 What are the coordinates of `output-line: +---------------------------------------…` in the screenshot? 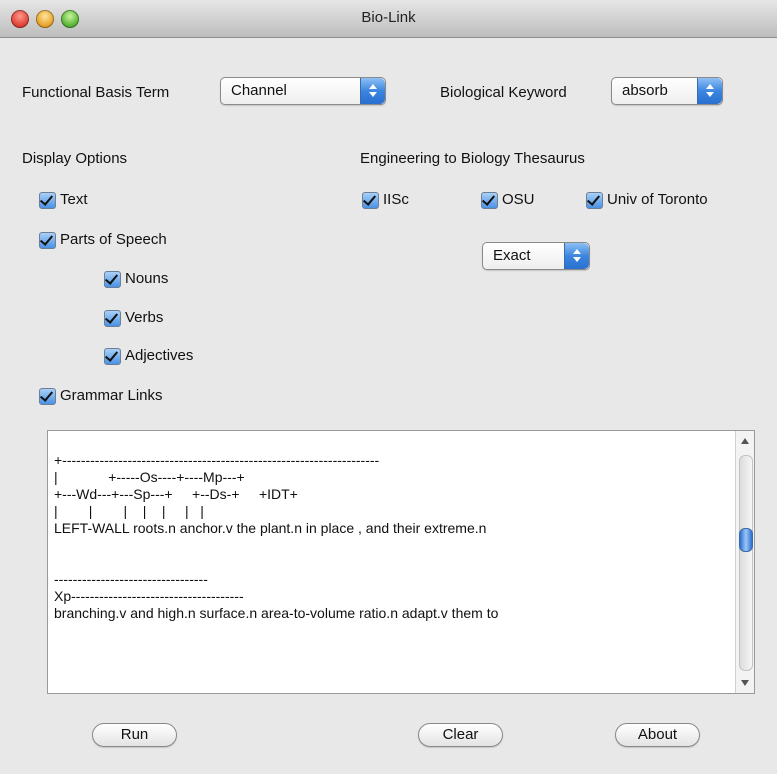 It's located at (217, 460).